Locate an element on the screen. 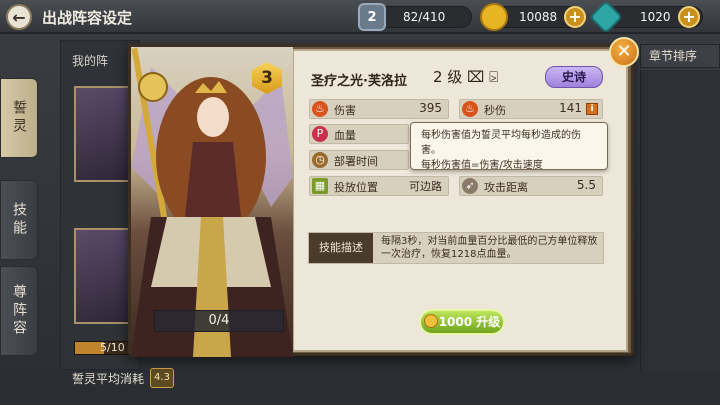 The image size is (720, 405). deck-progress-text: 5/10 is located at coordinates (112, 347).